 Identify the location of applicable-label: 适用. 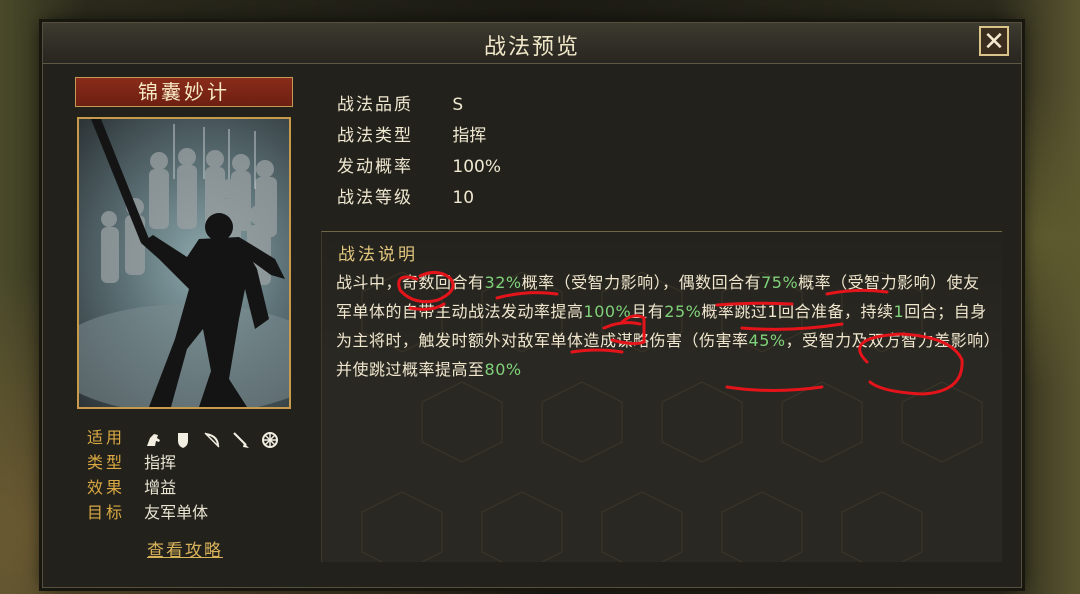
(106, 437).